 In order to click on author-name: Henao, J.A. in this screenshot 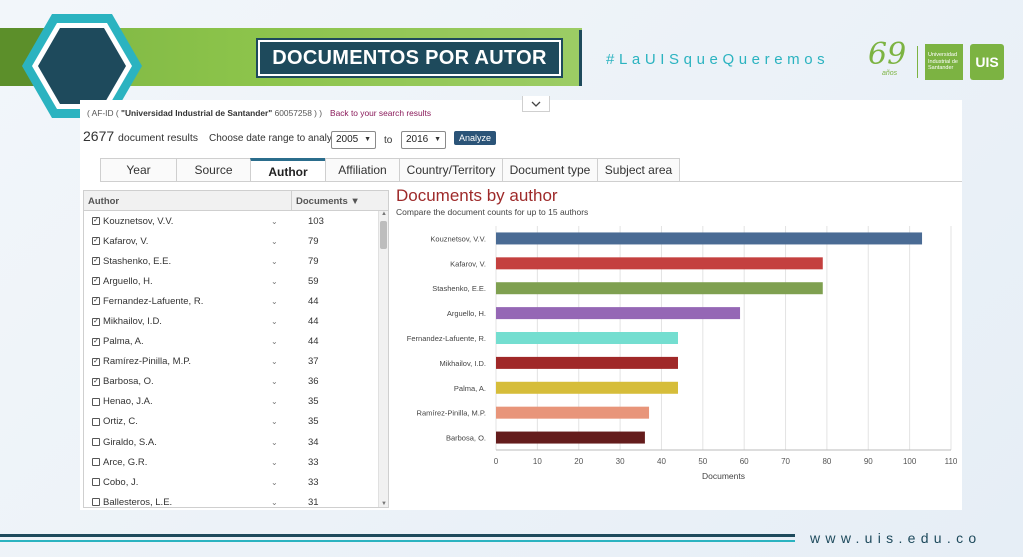, I will do `click(187, 401)`.